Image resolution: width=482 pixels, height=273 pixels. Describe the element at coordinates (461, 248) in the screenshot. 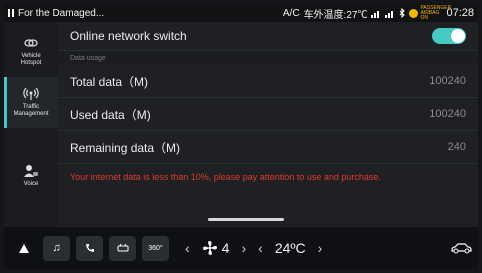

I see `car-settings-icon` at that location.